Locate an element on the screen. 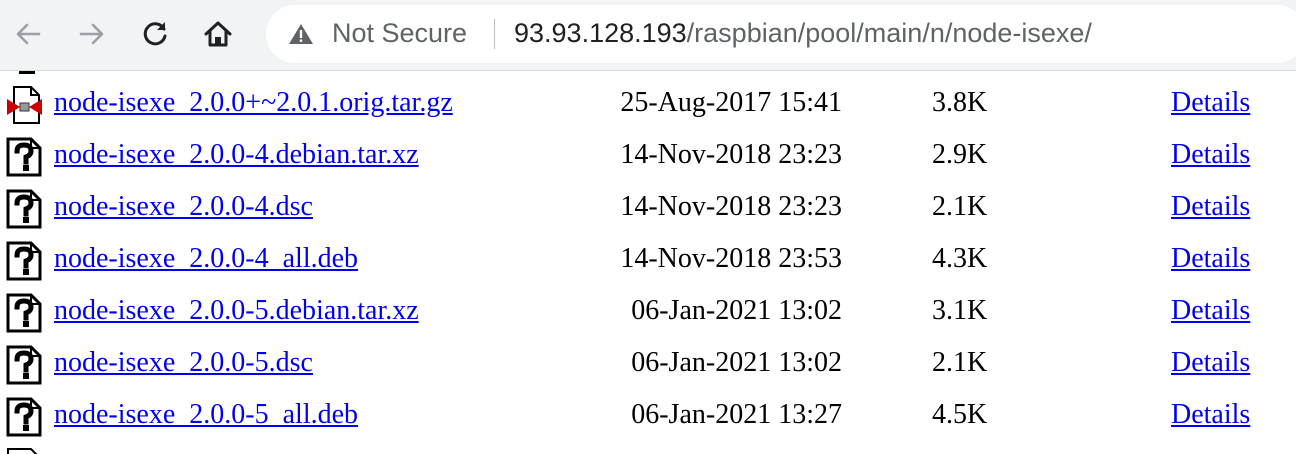 The image size is (1296, 454). security-status-label: Not Secure is located at coordinates (399, 33).